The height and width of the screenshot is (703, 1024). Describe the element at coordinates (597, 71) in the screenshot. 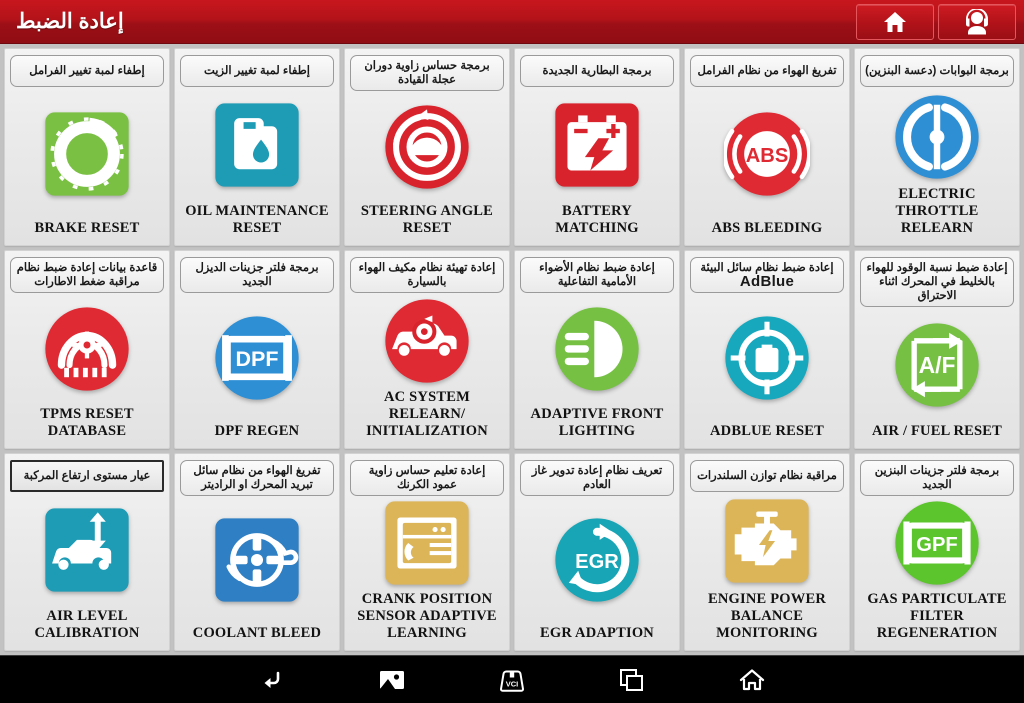

I see `card-arabic-label: برمجة البطارية الجديدة` at that location.